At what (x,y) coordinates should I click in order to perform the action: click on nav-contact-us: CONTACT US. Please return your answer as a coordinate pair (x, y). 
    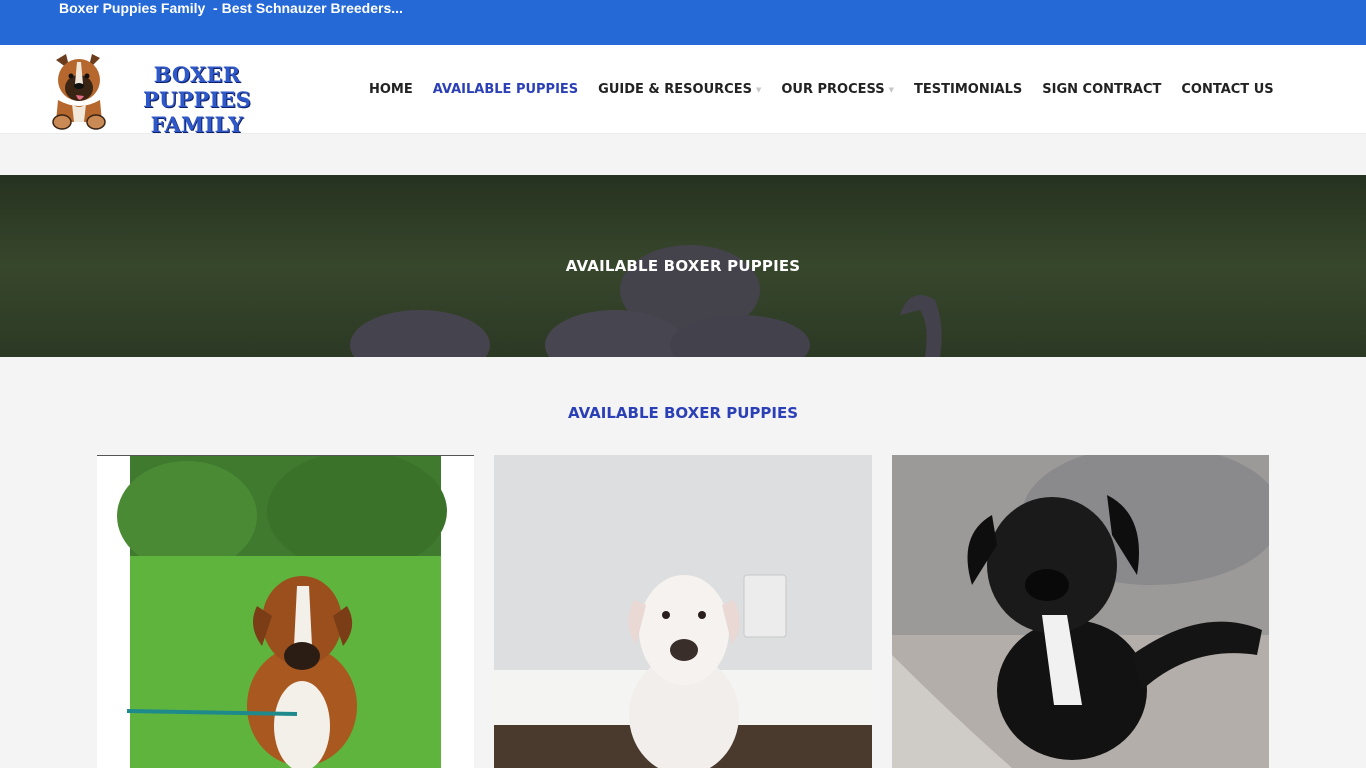
    Looking at the image, I should click on (1227, 89).